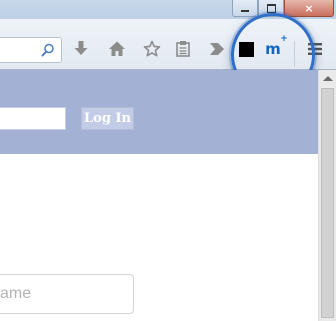 Image resolution: width=336 pixels, height=321 pixels. Describe the element at coordinates (168, 9) in the screenshot. I see `window-titlebar: ×` at that location.